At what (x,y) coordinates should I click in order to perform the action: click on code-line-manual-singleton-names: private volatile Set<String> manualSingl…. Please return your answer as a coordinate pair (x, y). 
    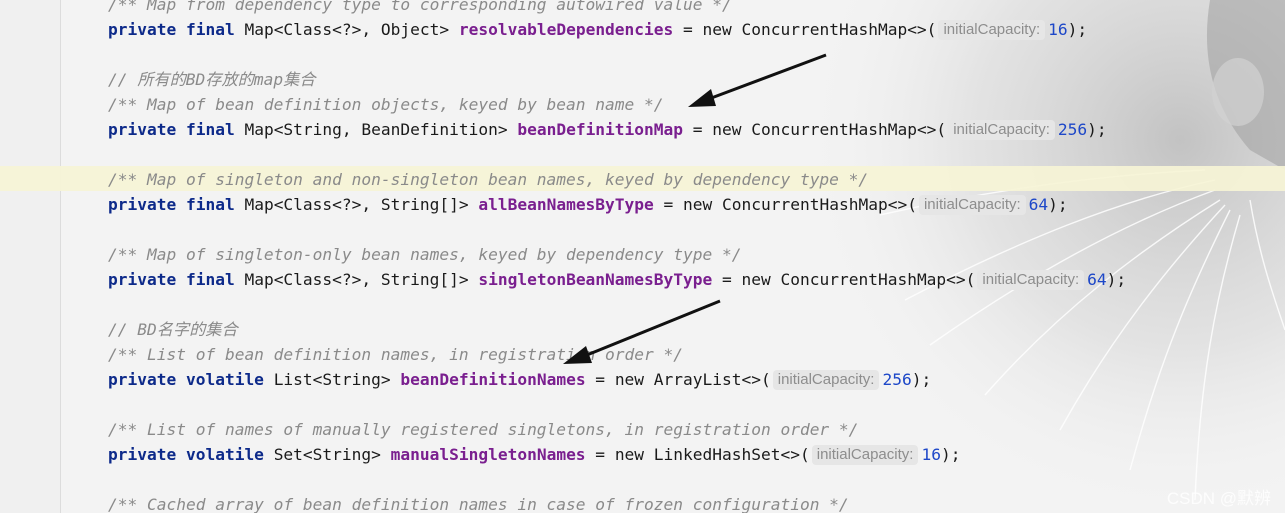
    Looking at the image, I should click on (534, 455).